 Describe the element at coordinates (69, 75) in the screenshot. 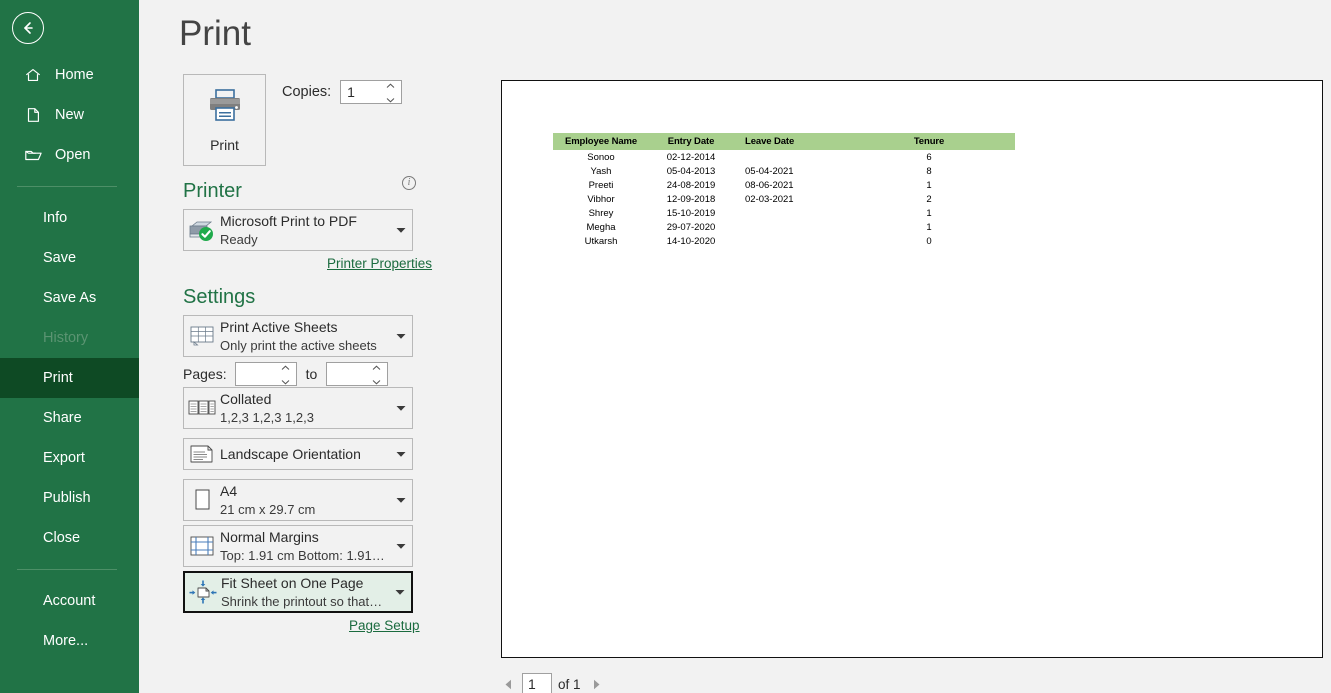

I see `sidebar-item-home: Home` at that location.